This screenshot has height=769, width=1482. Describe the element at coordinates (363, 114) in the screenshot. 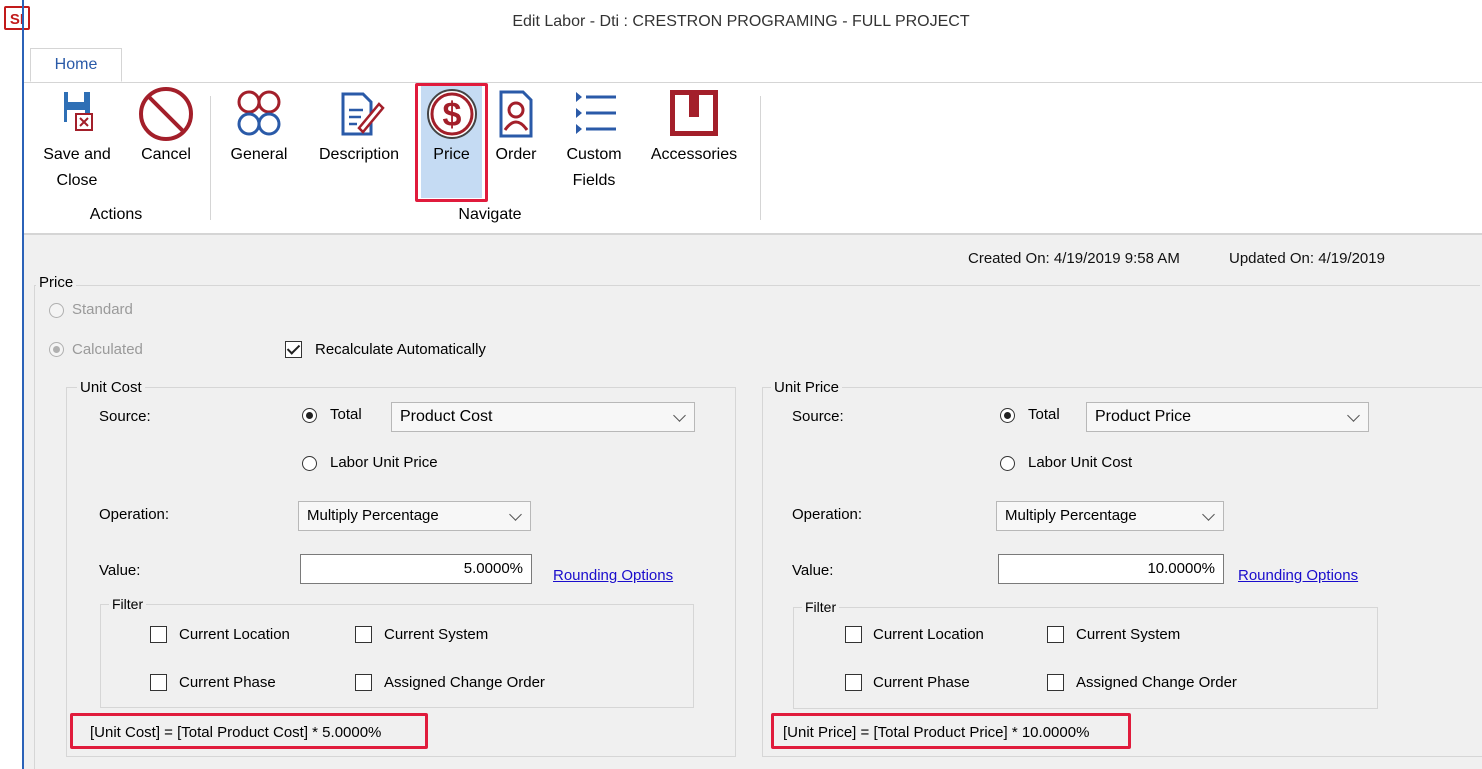

I see `description-icon` at that location.